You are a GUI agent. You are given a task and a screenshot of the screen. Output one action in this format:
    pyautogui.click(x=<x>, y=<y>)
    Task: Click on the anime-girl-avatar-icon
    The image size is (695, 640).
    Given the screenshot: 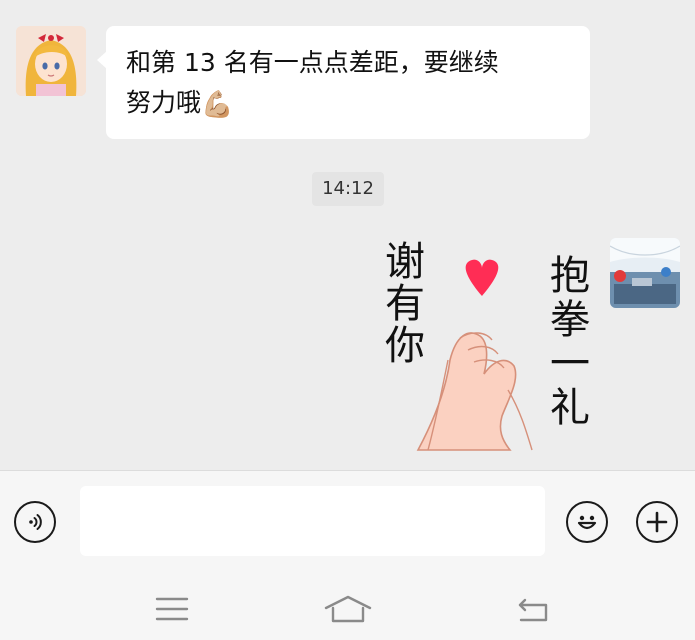 What is the action you would take?
    pyautogui.click(x=51, y=61)
    